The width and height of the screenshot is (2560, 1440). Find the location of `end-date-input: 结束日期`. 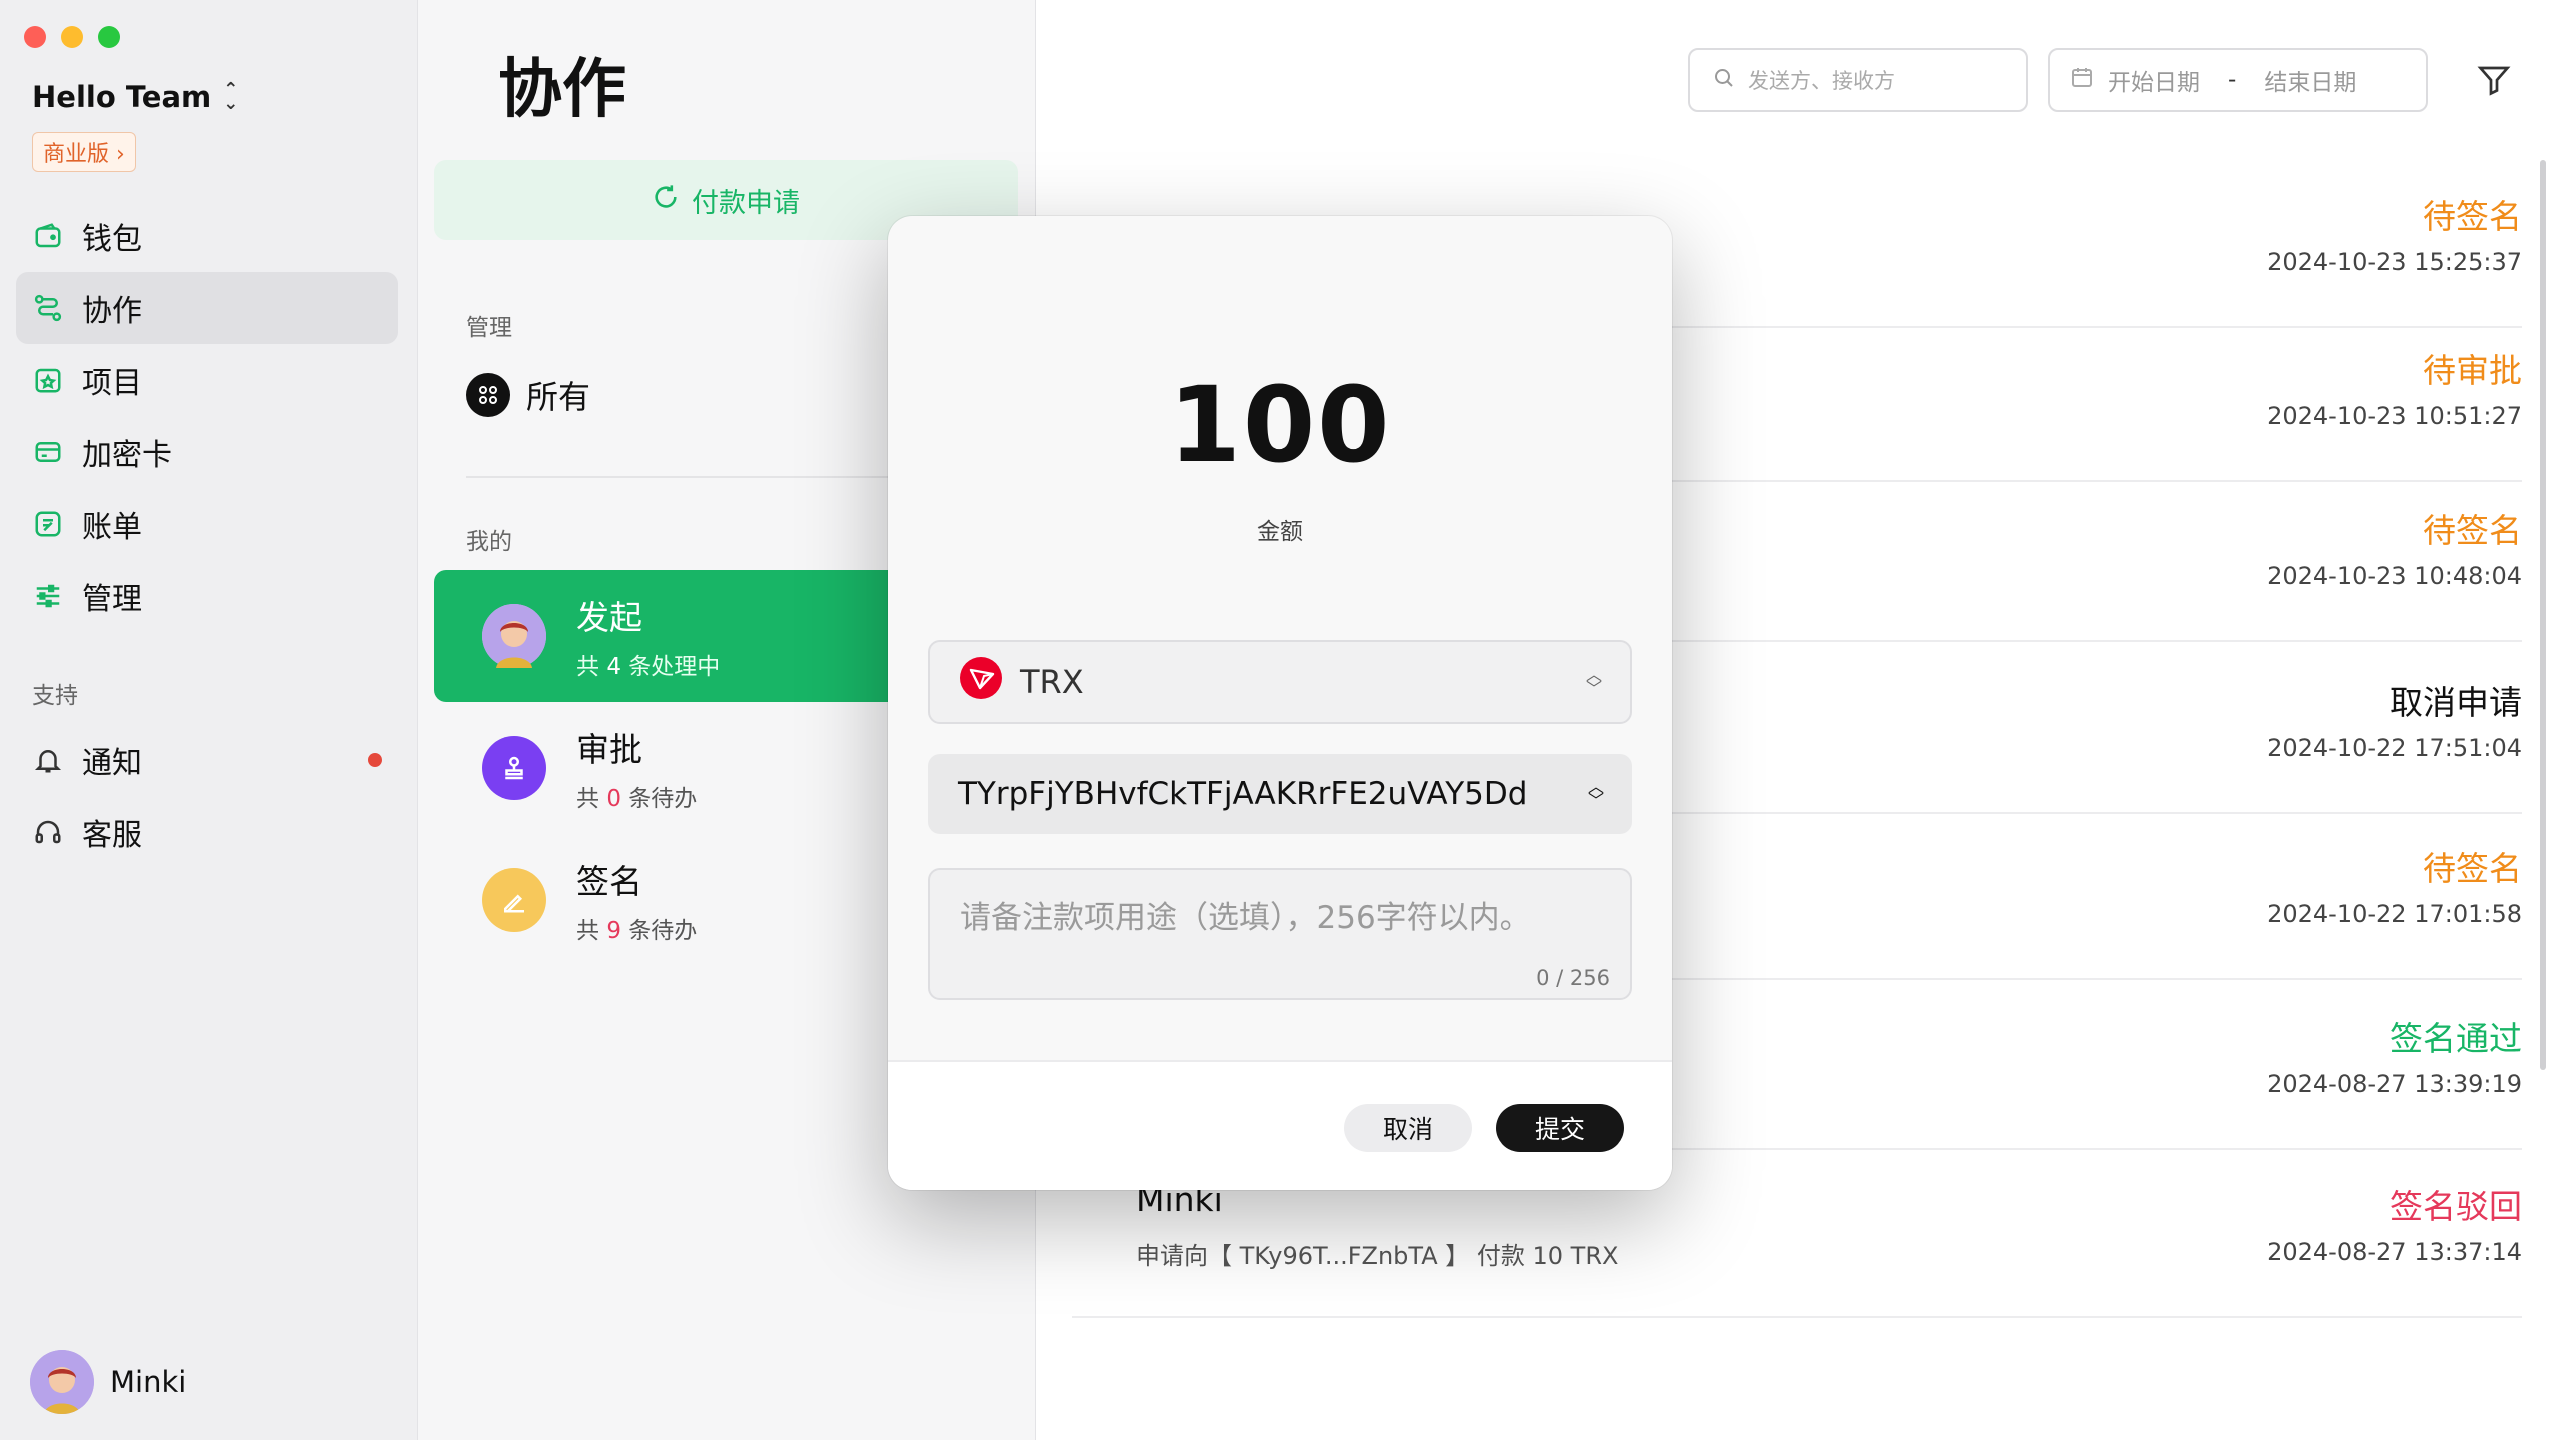

end-date-input: 结束日期 is located at coordinates (2310, 80).